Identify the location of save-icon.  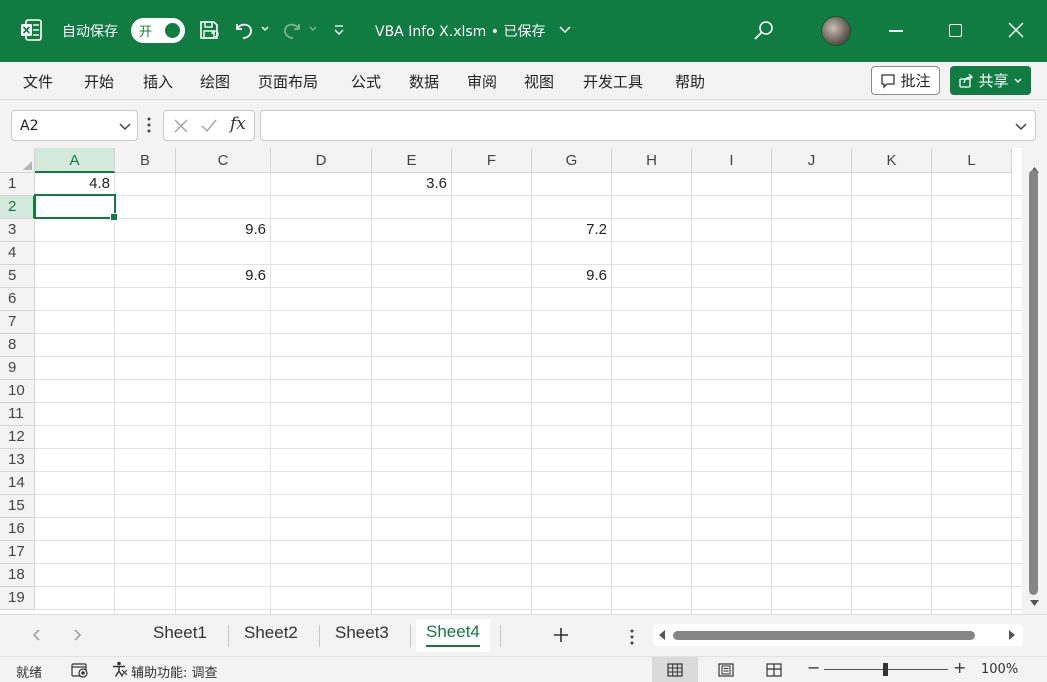
(209, 30).